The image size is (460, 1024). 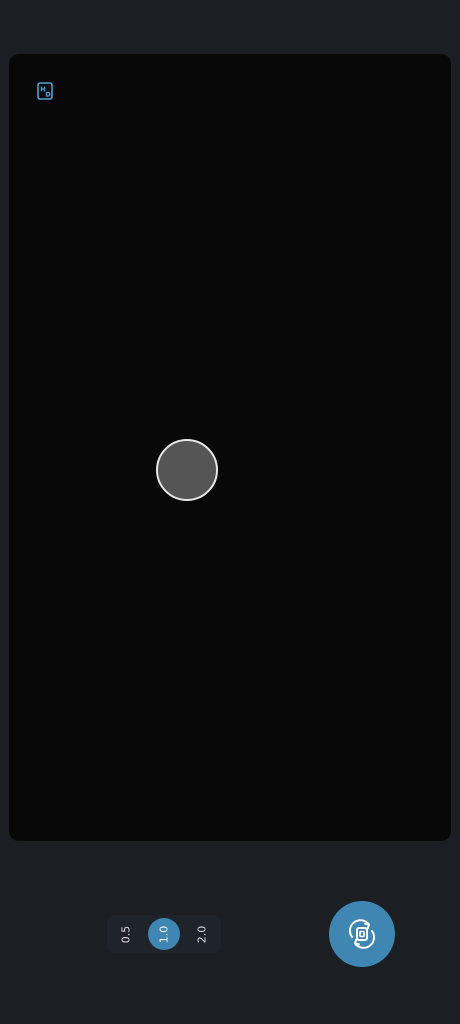 I want to click on zoom-option-0-5: 0.5, so click(x=126, y=934).